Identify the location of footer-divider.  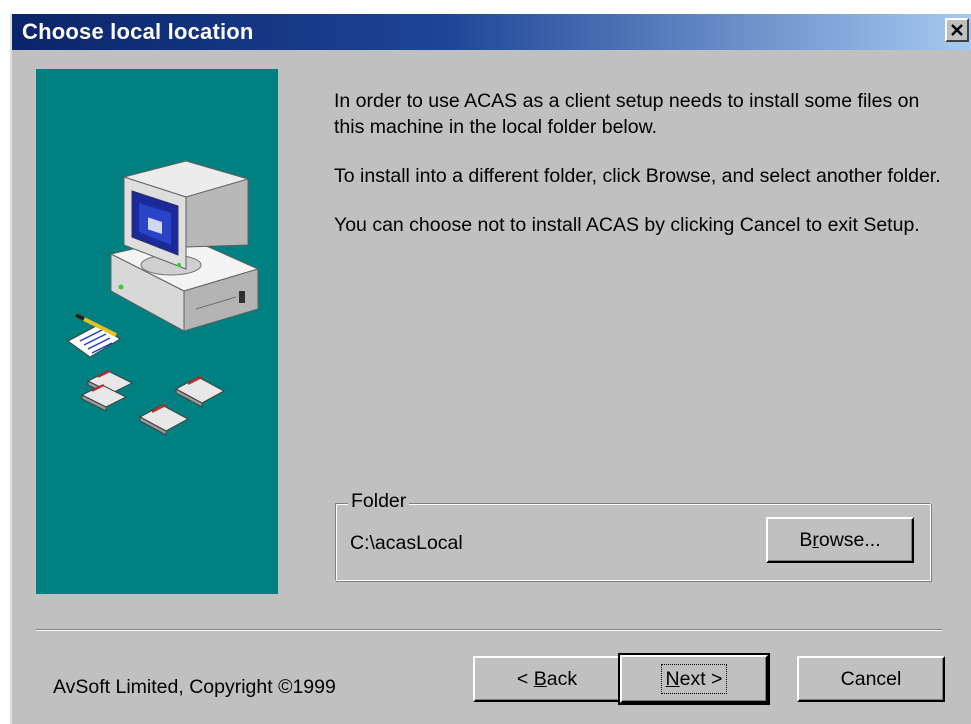
(489, 630).